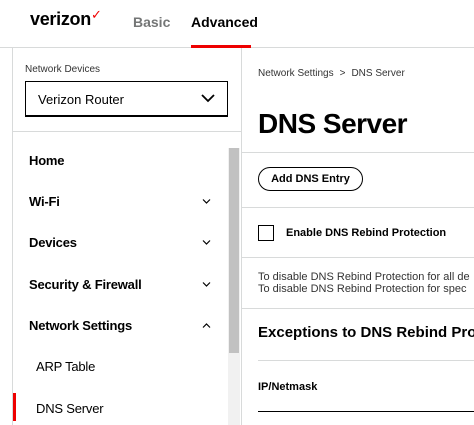 The height and width of the screenshot is (425, 474). I want to click on sidebar-item-home: Home, so click(120, 161).